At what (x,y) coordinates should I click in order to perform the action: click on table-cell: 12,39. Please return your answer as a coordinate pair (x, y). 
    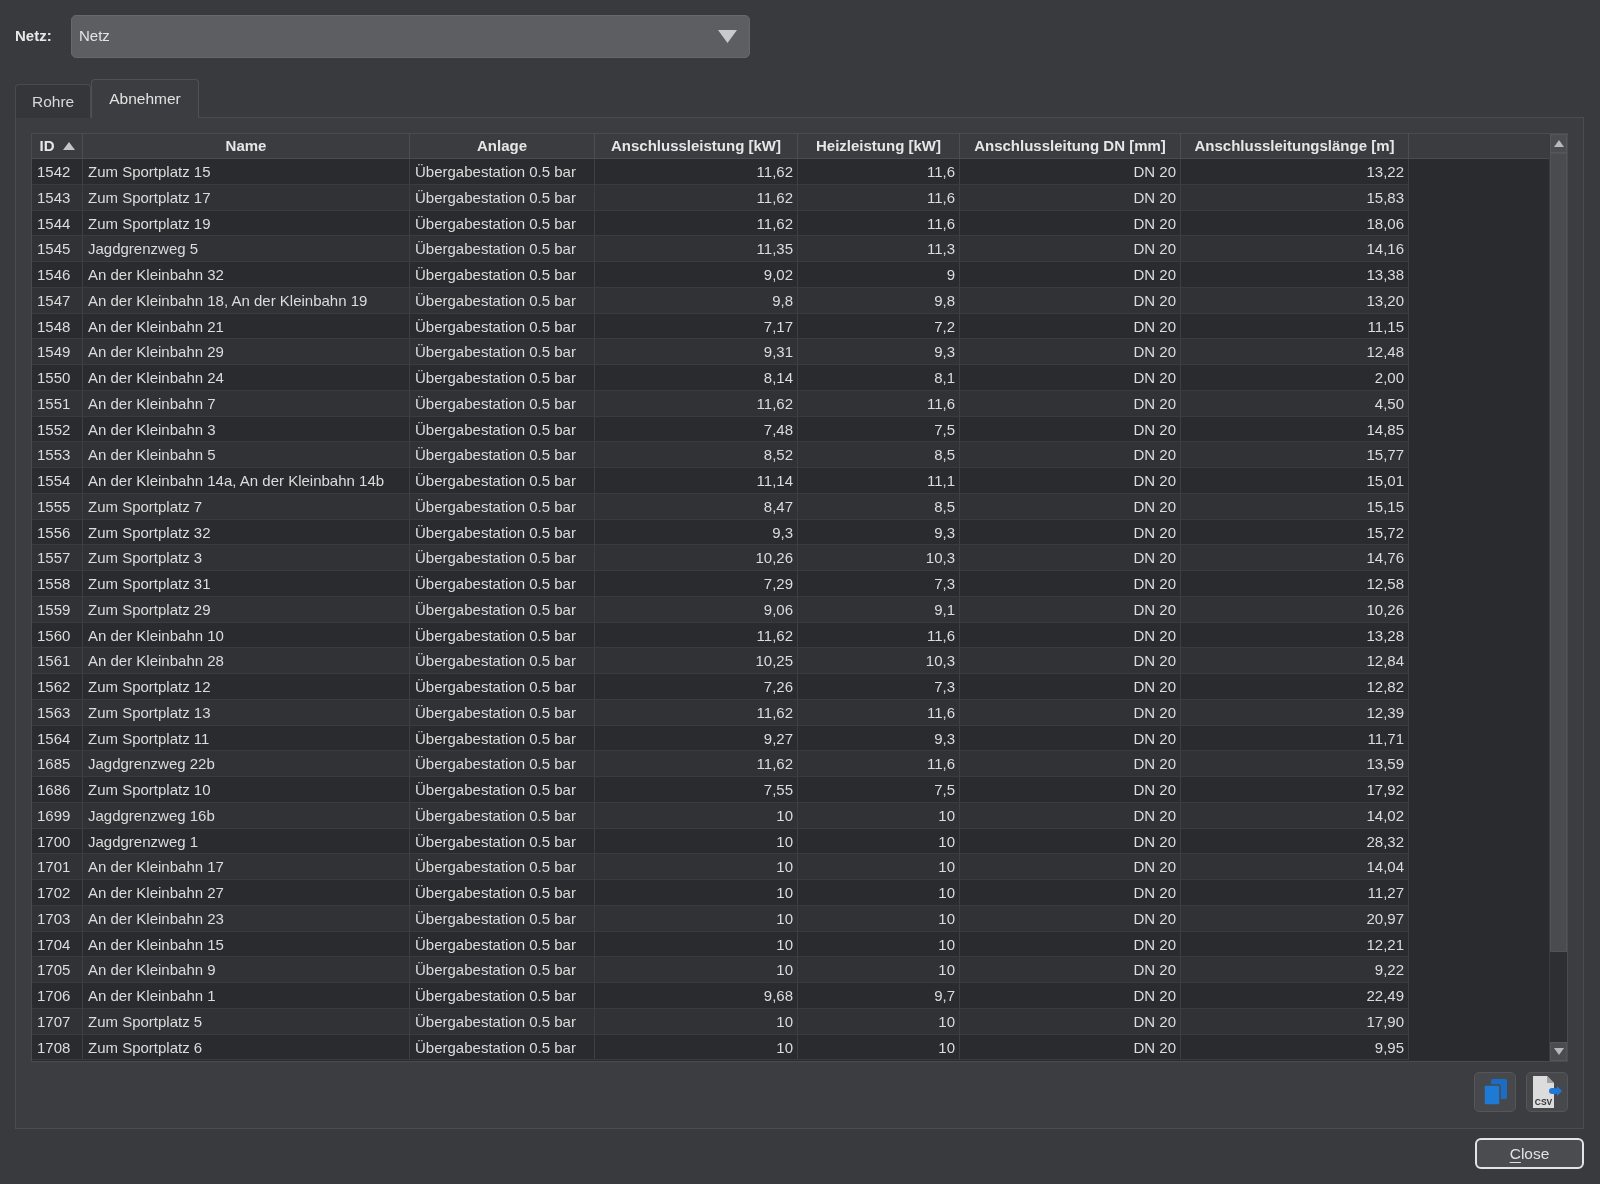
    Looking at the image, I should click on (1295, 712).